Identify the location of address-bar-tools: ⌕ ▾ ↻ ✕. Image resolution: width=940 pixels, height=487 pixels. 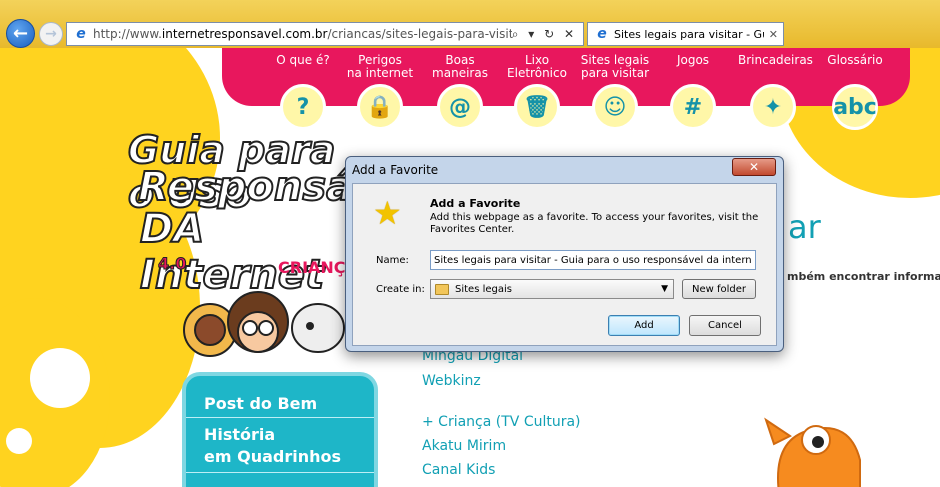
(547, 34).